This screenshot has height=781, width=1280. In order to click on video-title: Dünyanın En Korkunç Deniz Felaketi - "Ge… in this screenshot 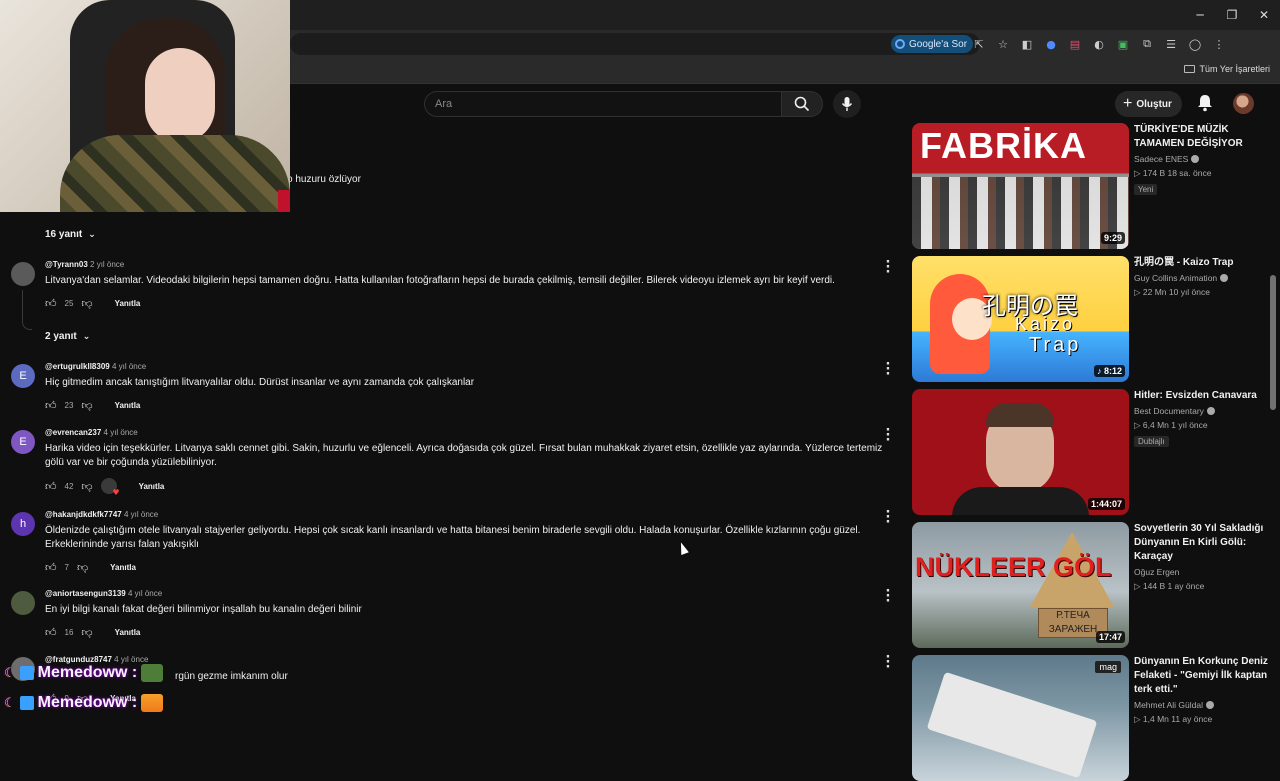, I will do `click(1201, 676)`.